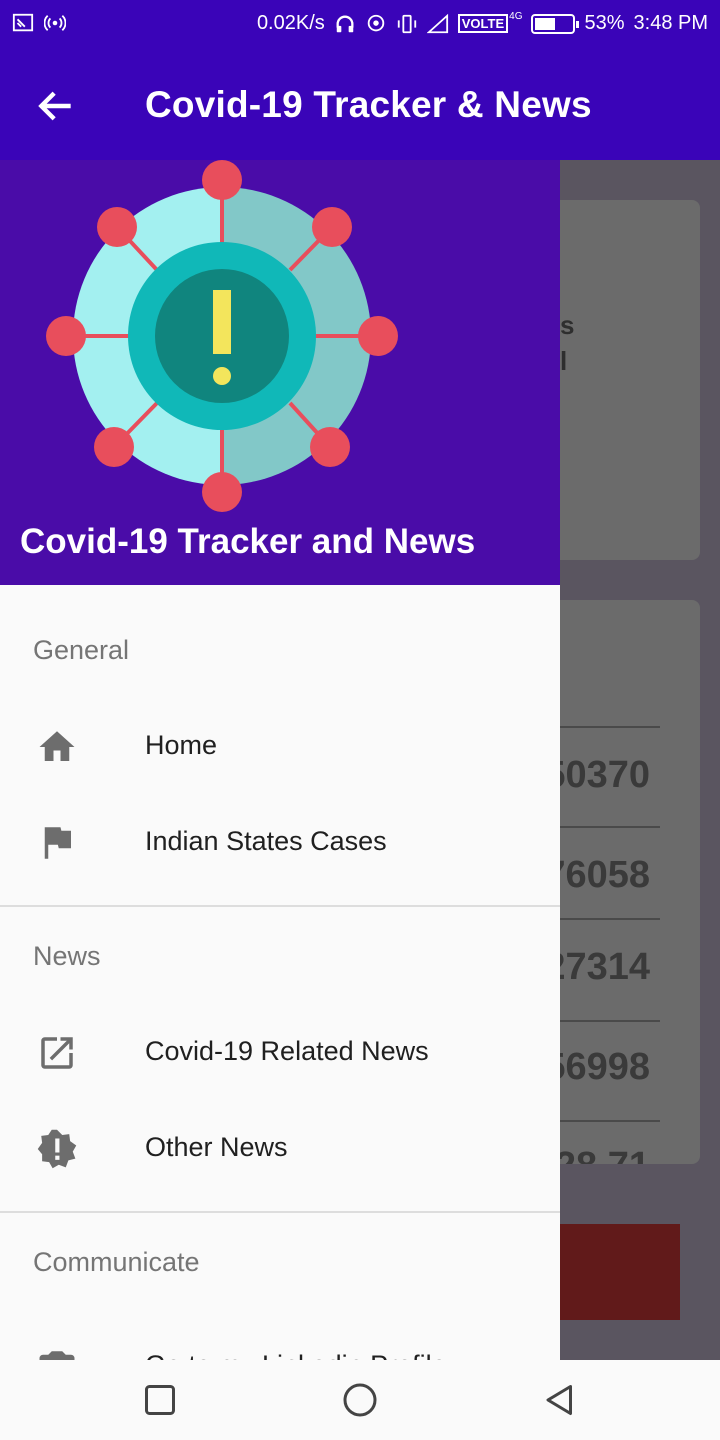 This screenshot has height=1440, width=720. What do you see at coordinates (597, 775) in the screenshot?
I see `stat-value: 50370` at bounding box center [597, 775].